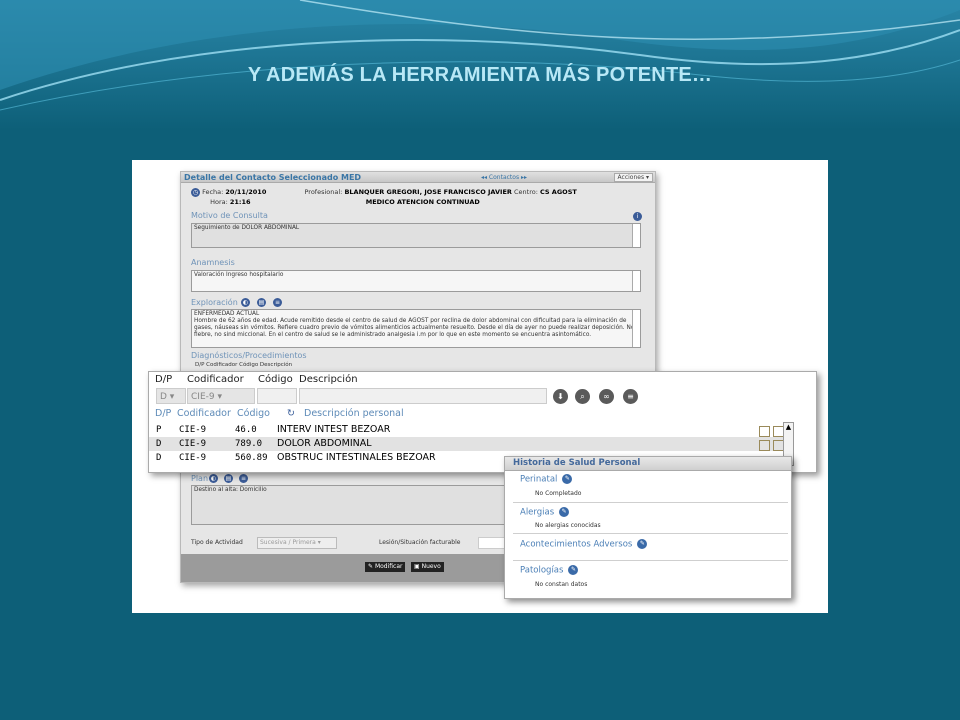  What do you see at coordinates (214, 302) in the screenshot?
I see `exploracion-label: Exploración` at bounding box center [214, 302].